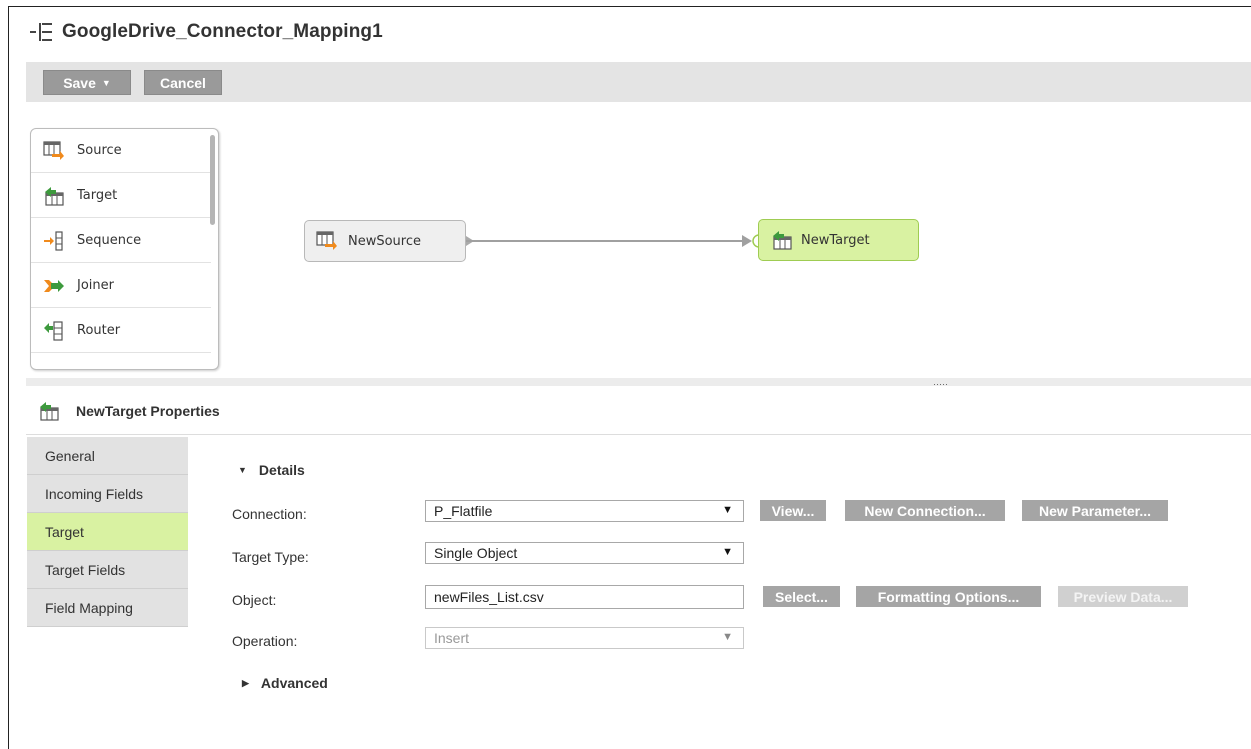 This screenshot has height=749, width=1251. Describe the element at coordinates (584, 511) in the screenshot. I see `connection-select: P_Flatfile ▼` at that location.